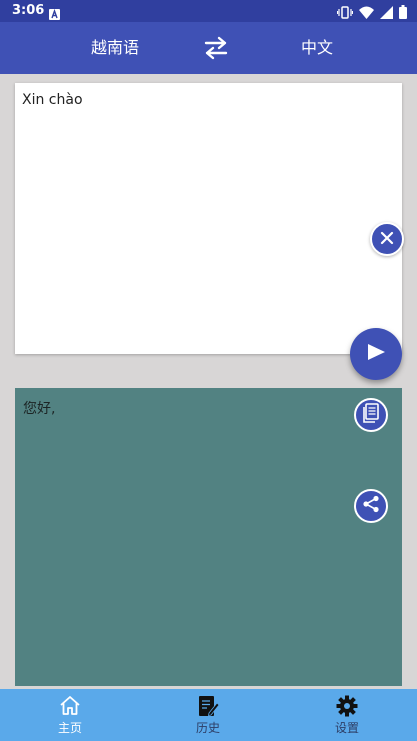  Describe the element at coordinates (317, 48) in the screenshot. I see `target-language-button: 中文` at that location.